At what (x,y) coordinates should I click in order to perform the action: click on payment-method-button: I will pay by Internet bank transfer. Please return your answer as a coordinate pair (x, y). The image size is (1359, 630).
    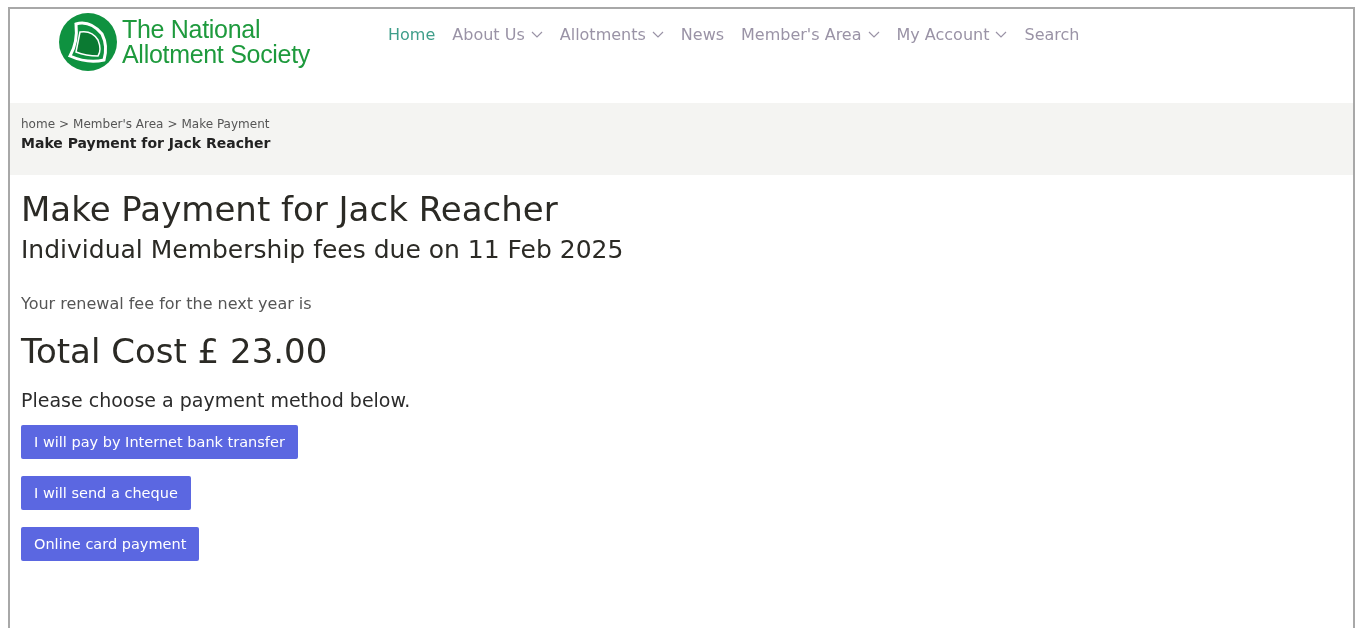
    Looking at the image, I should click on (159, 442).